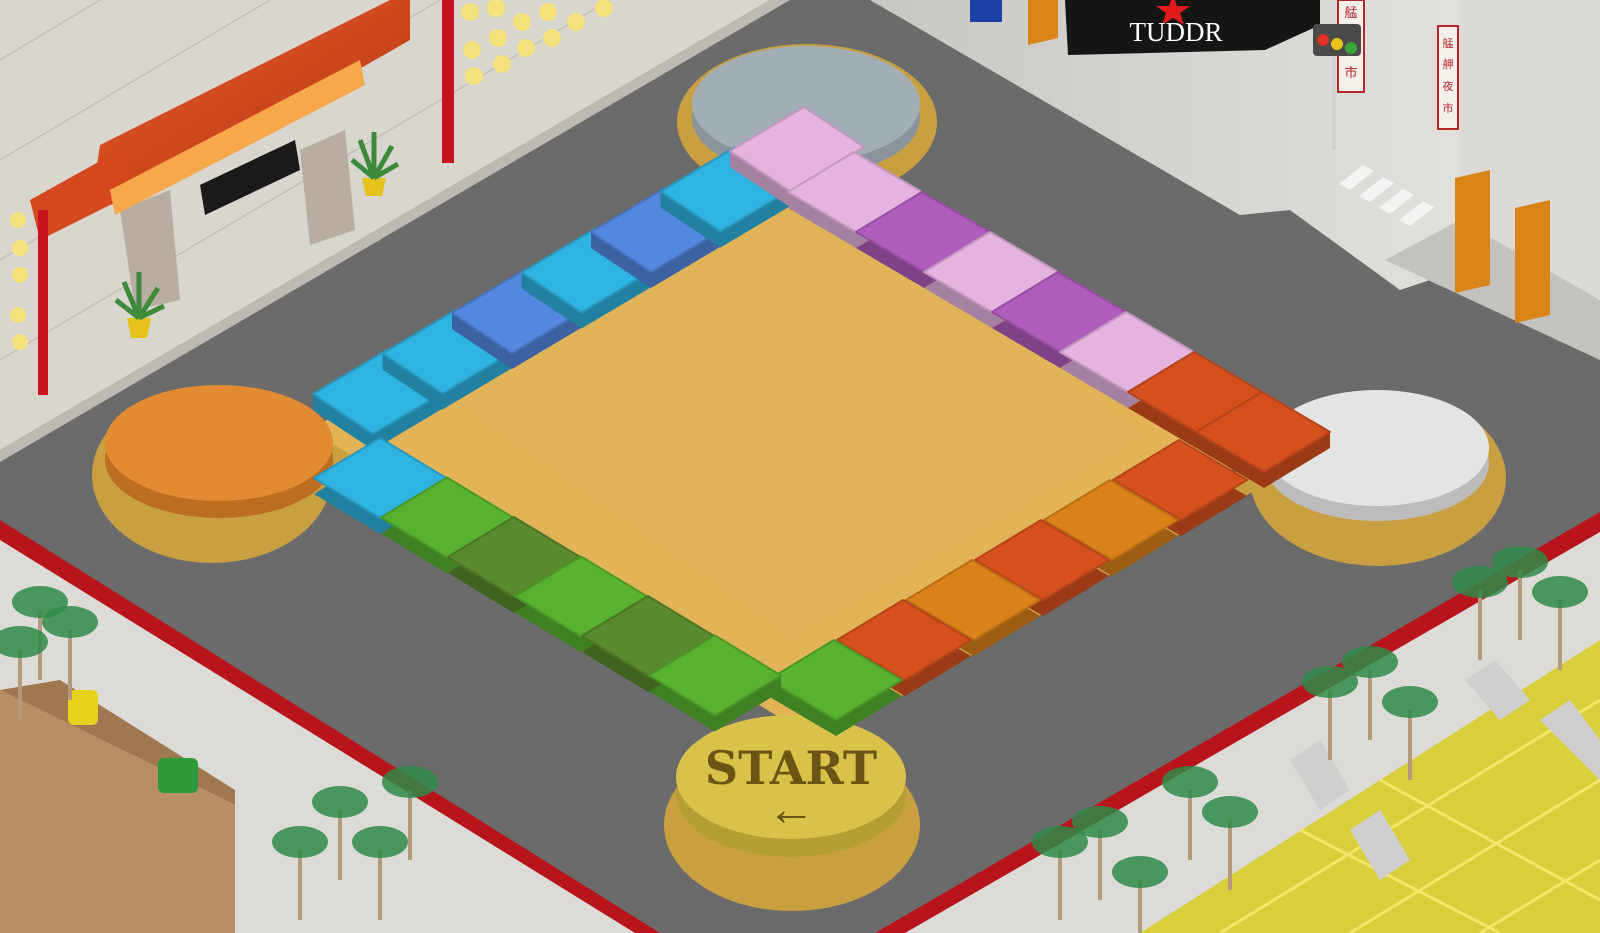  Describe the element at coordinates (1350, 13) in the screenshot. I see `vertical-sign-left-char-1: 艋` at that location.